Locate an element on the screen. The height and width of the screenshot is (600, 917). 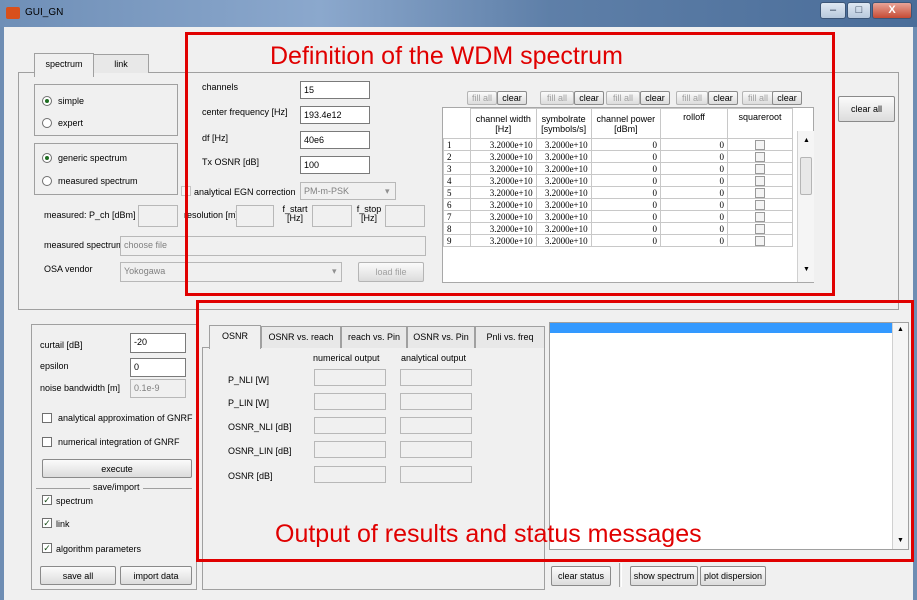
wdm-spectrum-annotation: Definition of the WDM spectrum is located at coordinates (446, 56).